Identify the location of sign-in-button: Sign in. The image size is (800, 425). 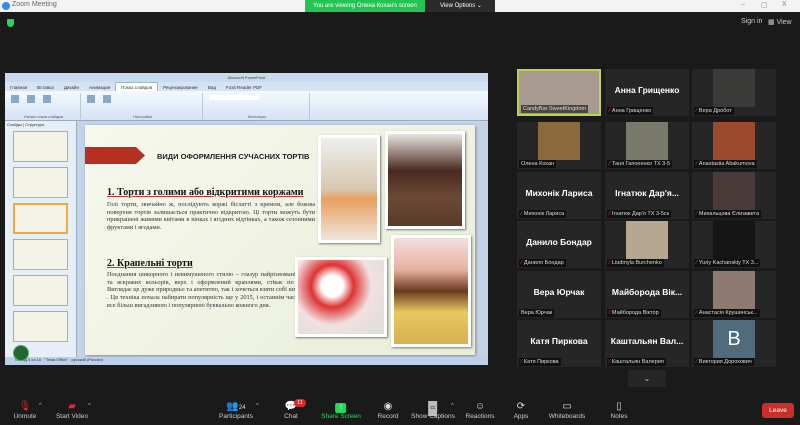
(751, 21).